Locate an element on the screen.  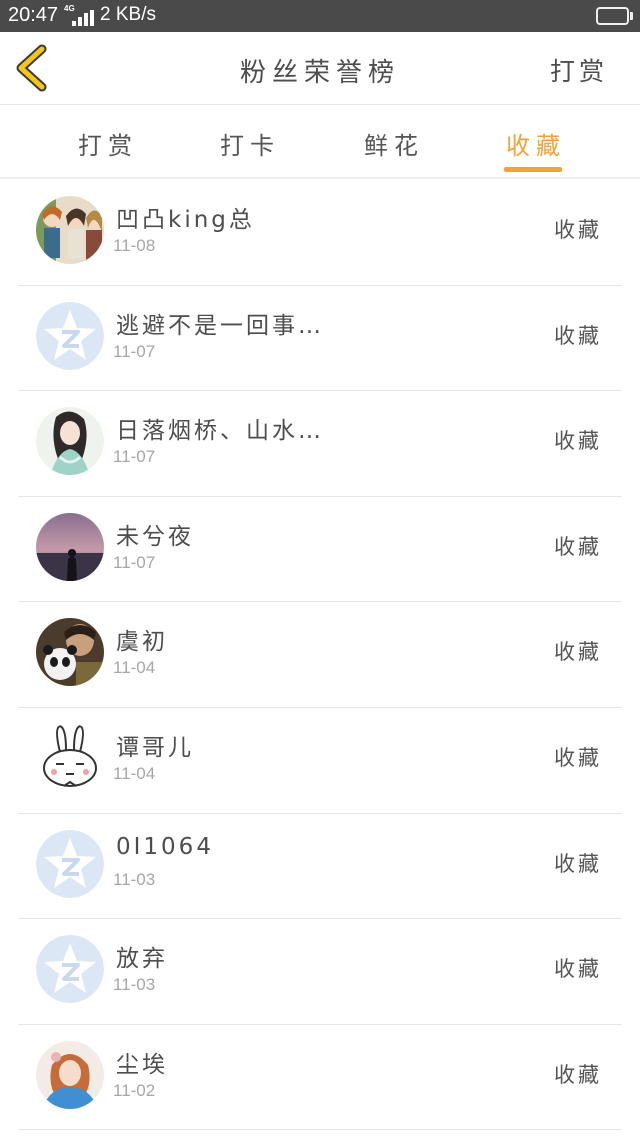
rabbit-cartoon-avatar is located at coordinates (70, 757).